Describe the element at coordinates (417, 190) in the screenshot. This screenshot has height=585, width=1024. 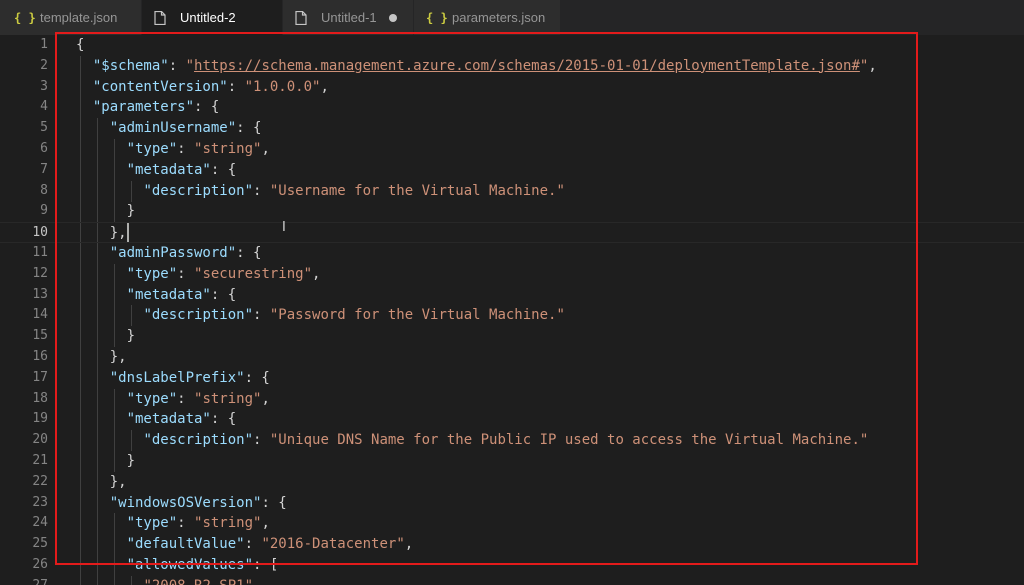
I see `json-string: "Username for the Virtual Machine."` at that location.